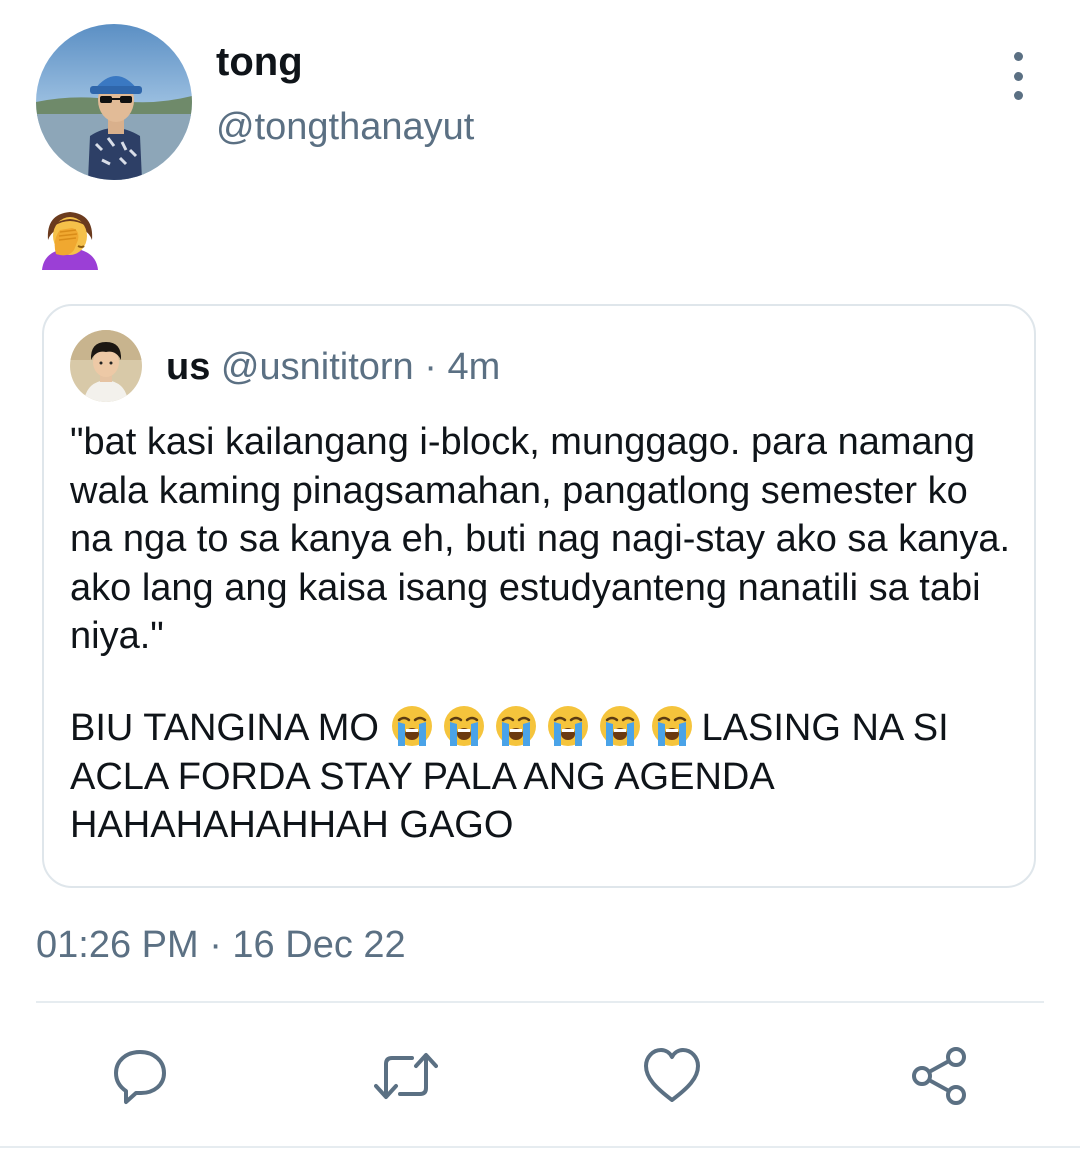 The height and width of the screenshot is (1167, 1080). What do you see at coordinates (188, 367) in the screenshot?
I see `quoted-author-display-name: us` at bounding box center [188, 367].